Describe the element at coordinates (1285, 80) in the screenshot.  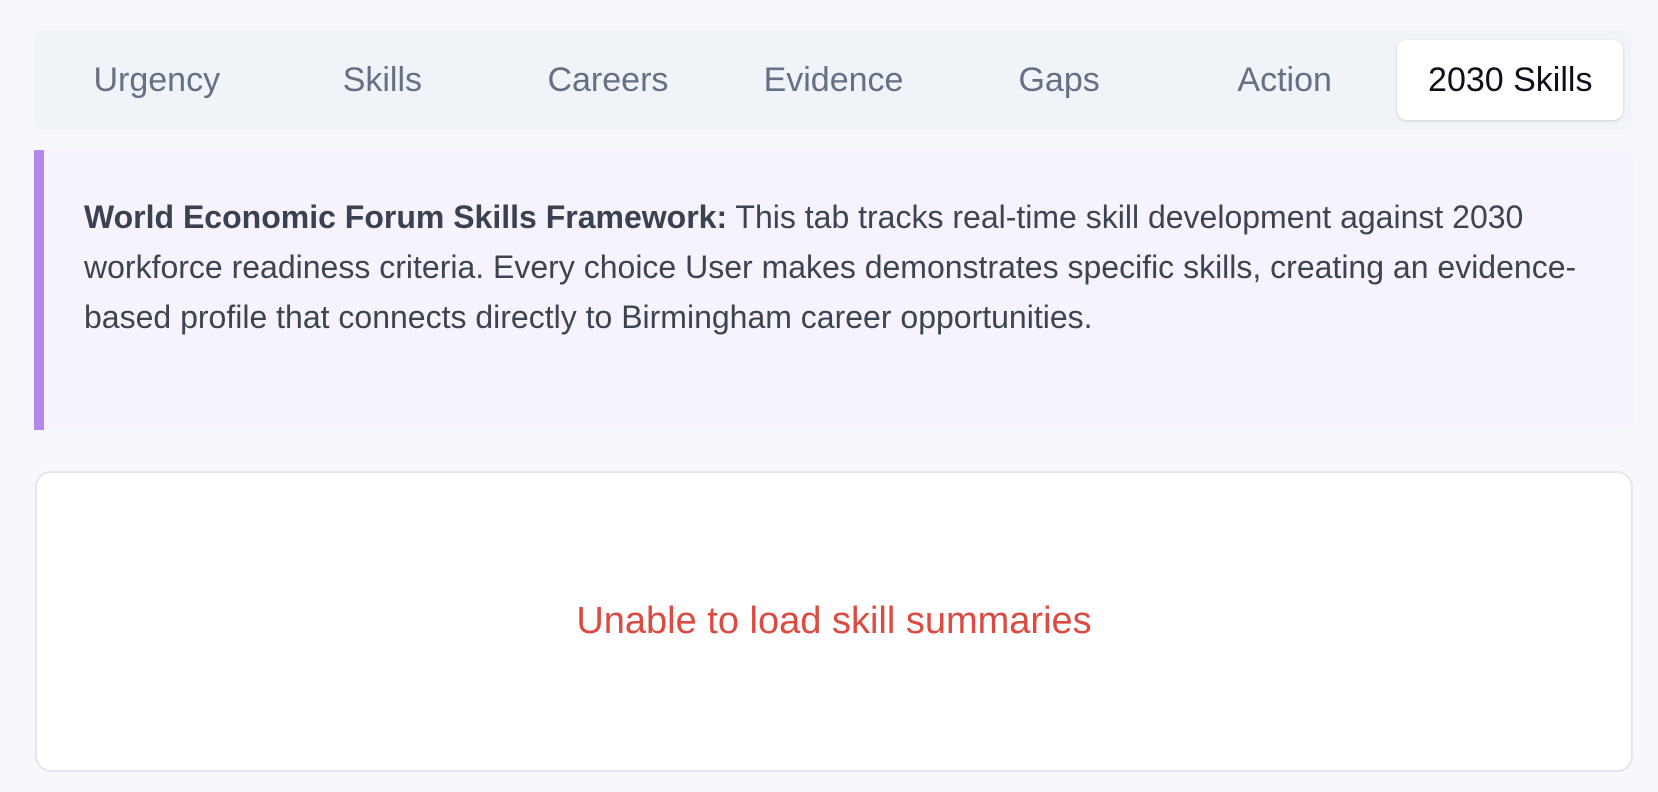
I see `tab-action: Action` at that location.